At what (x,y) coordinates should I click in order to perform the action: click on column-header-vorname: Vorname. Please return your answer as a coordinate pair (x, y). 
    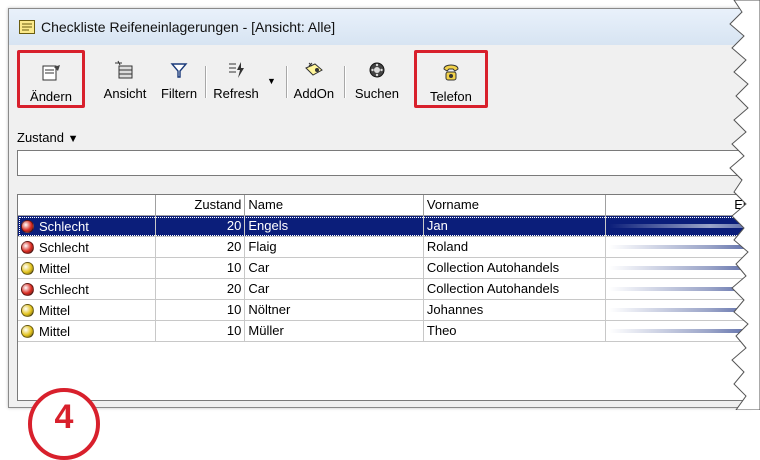
    Looking at the image, I should click on (515, 205).